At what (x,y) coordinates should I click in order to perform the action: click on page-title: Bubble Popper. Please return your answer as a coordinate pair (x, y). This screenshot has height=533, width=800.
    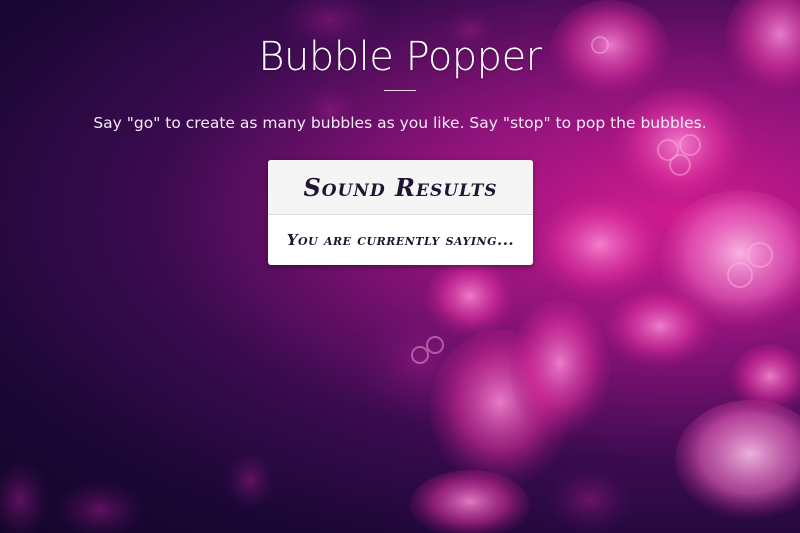
    Looking at the image, I should click on (400, 57).